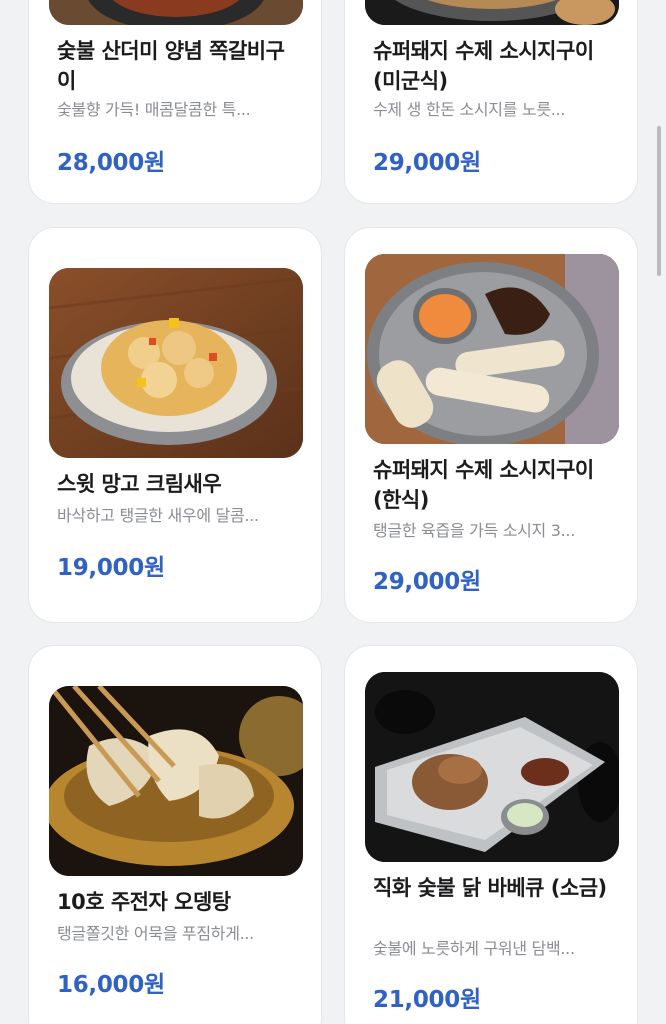  I want to click on spare-ribs-photo, so click(176, 12).